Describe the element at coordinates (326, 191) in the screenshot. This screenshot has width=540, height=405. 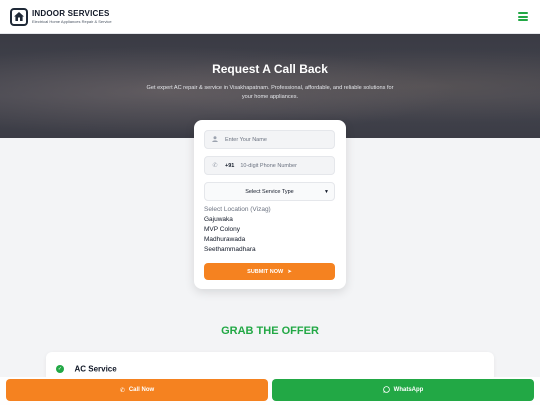
I see `chevron-down-icon: ▼` at that location.